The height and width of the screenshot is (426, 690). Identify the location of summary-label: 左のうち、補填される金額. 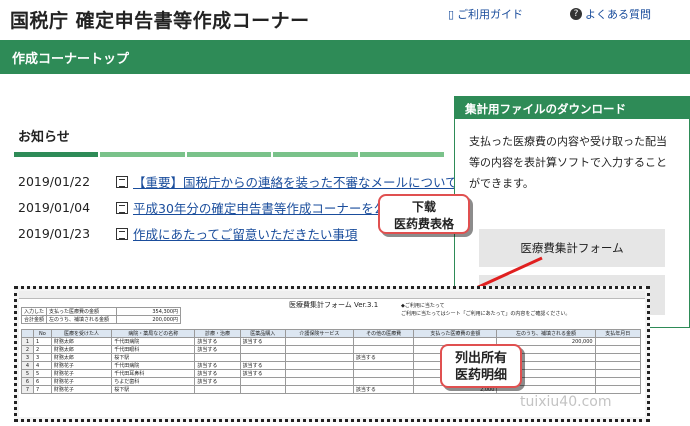
(82, 319).